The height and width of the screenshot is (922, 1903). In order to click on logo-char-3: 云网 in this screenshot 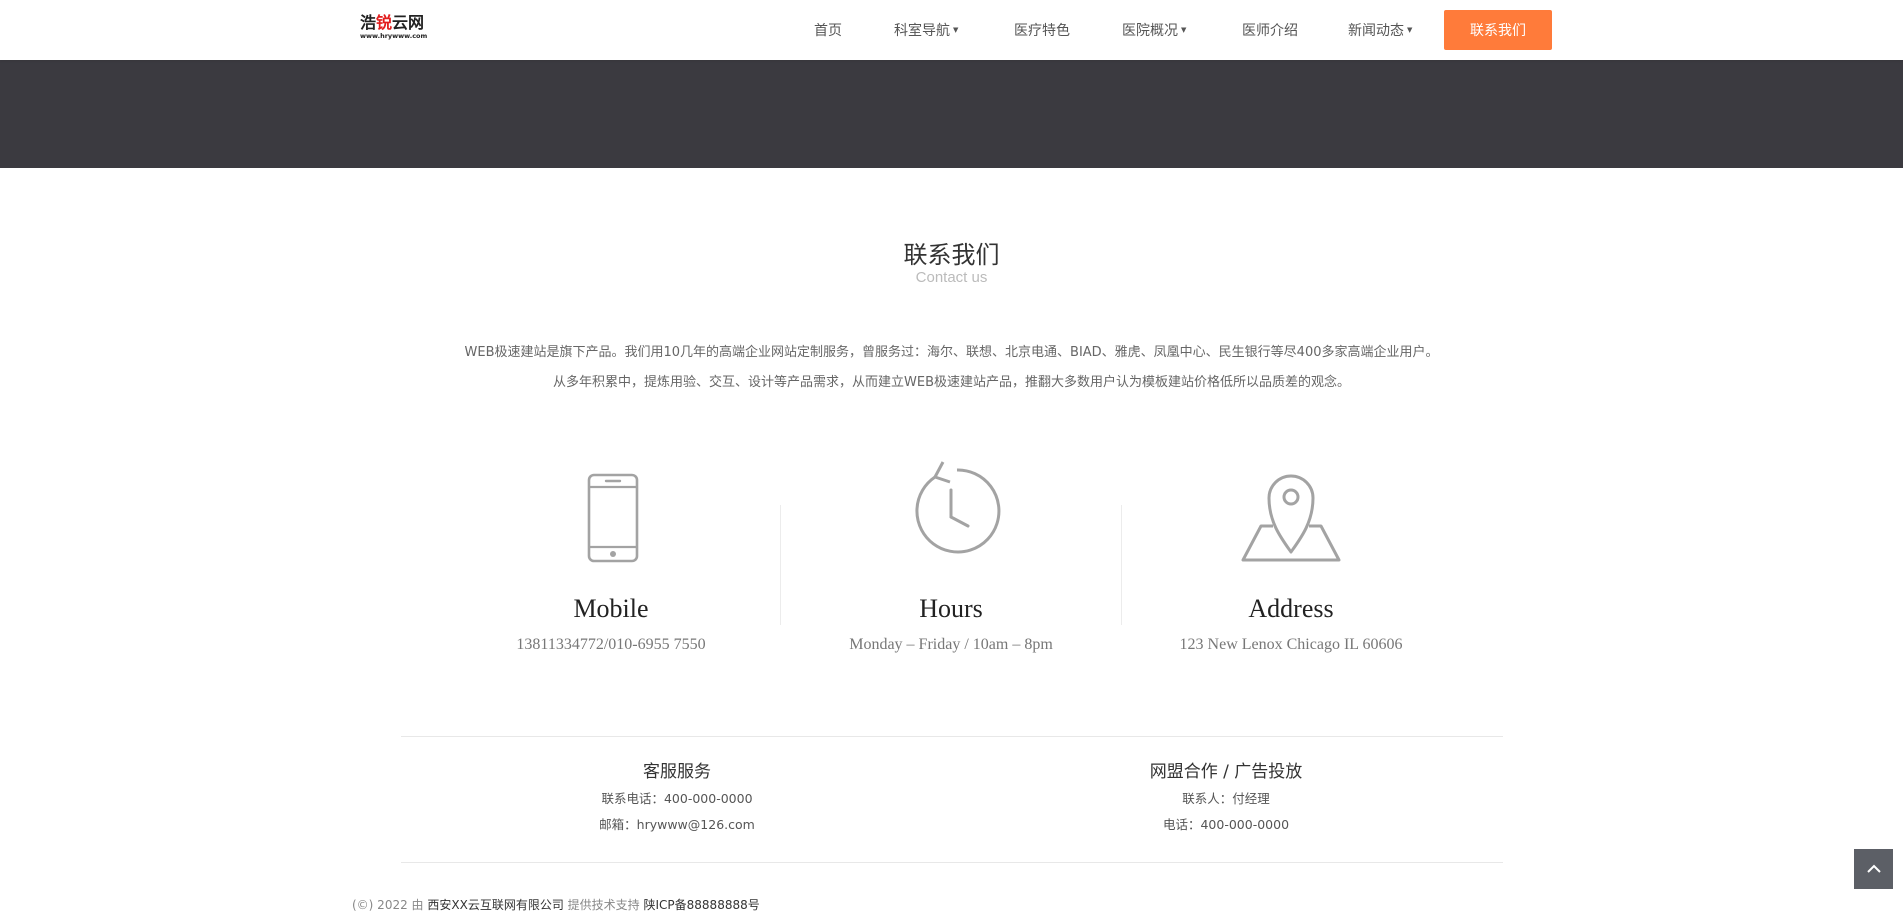, I will do `click(408, 22)`.